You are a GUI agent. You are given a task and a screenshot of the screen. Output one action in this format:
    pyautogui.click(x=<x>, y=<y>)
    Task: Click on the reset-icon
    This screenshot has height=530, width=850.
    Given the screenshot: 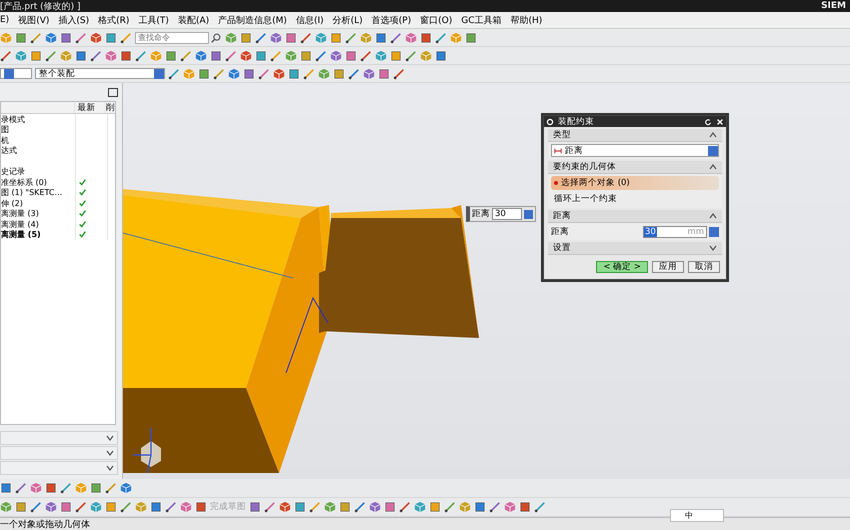 What is the action you would take?
    pyautogui.click(x=708, y=122)
    